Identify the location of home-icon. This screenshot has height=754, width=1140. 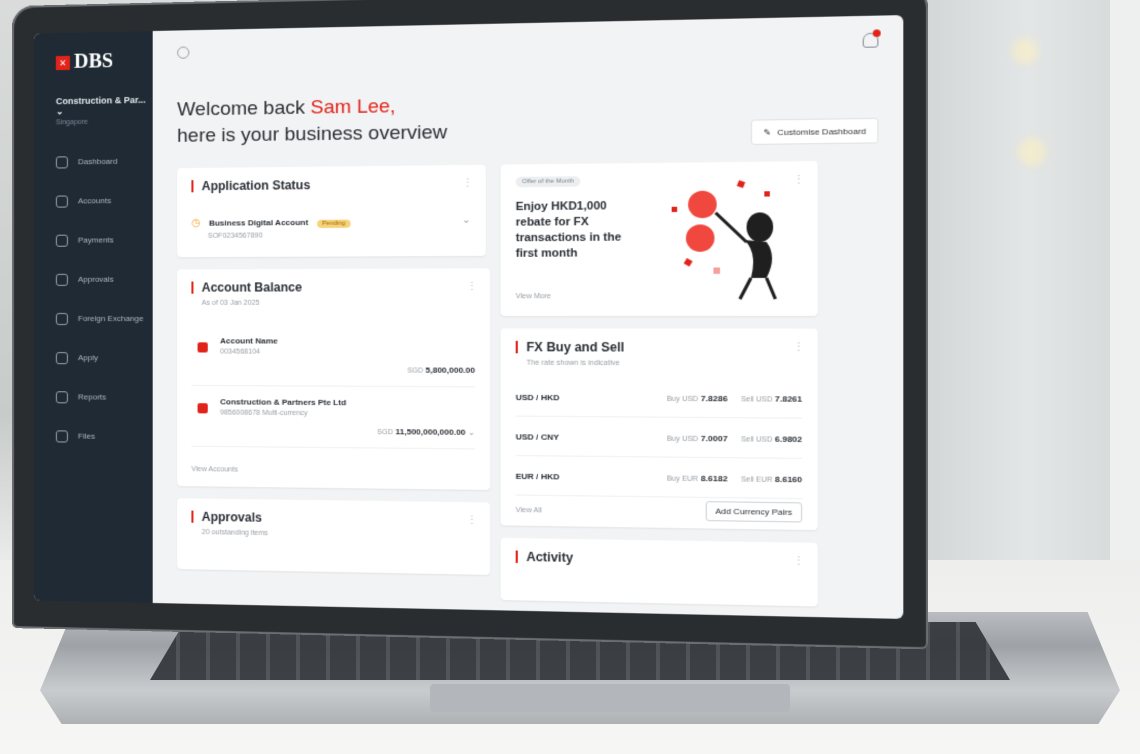
(61, 162).